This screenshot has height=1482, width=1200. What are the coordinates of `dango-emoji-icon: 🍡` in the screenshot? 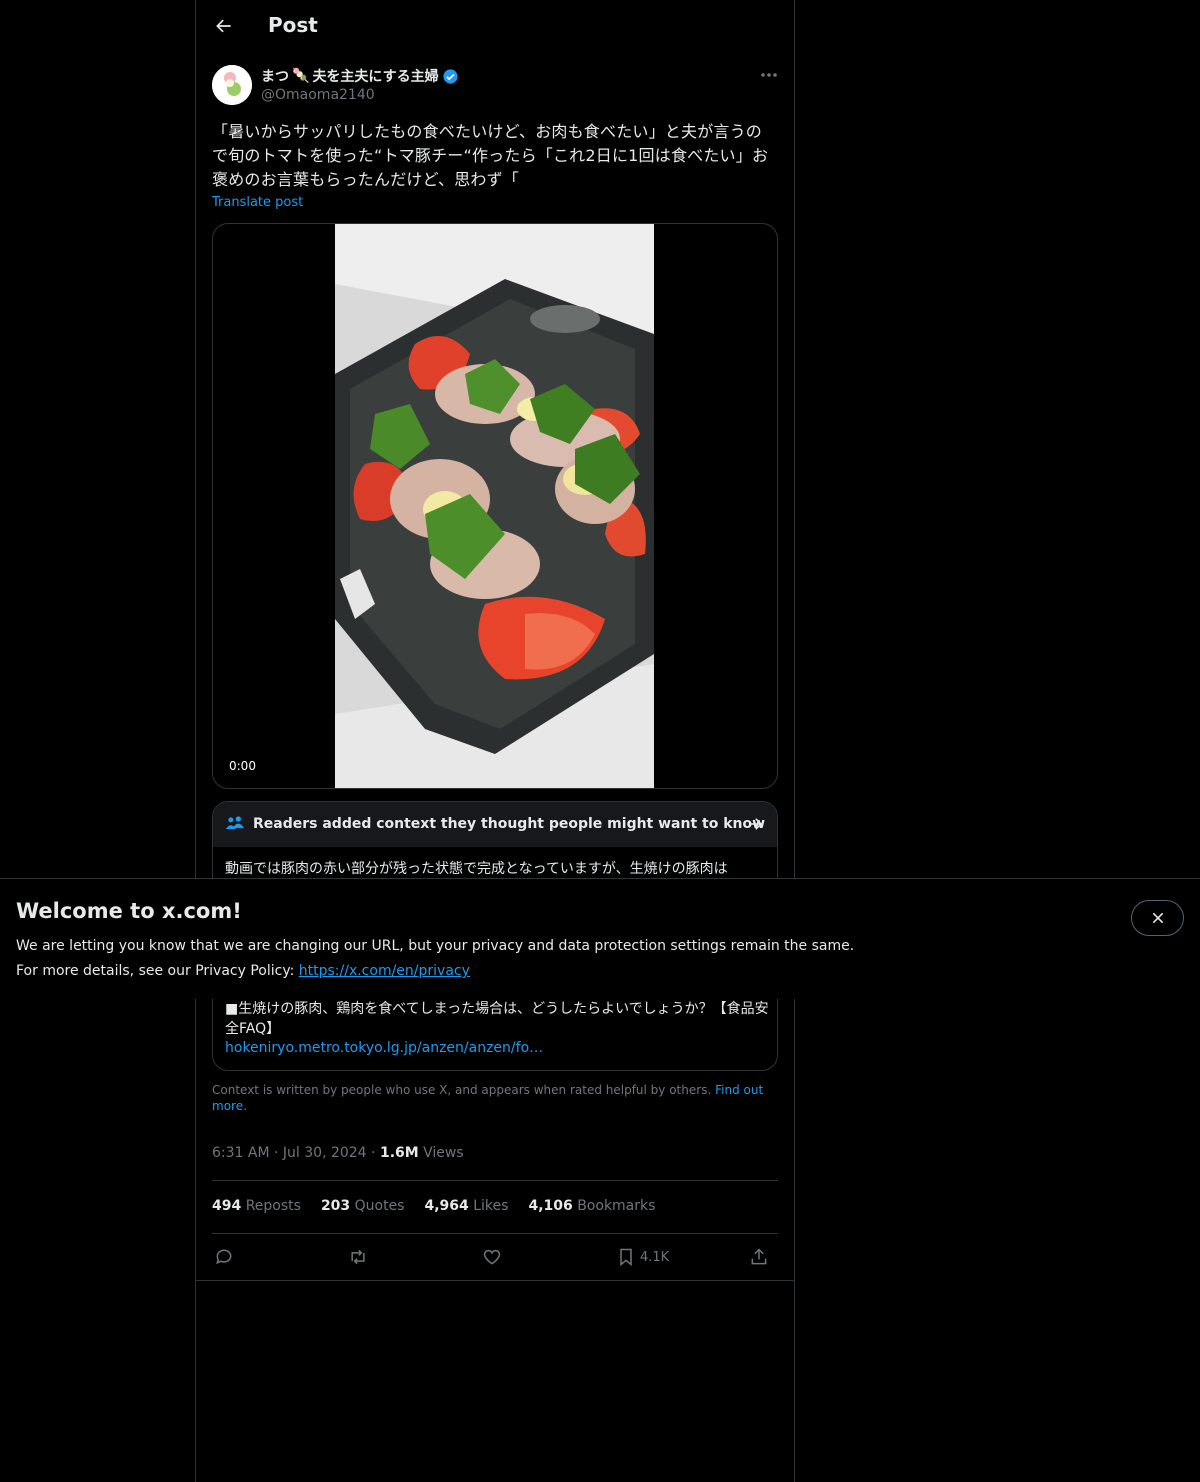 It's located at (301, 76).